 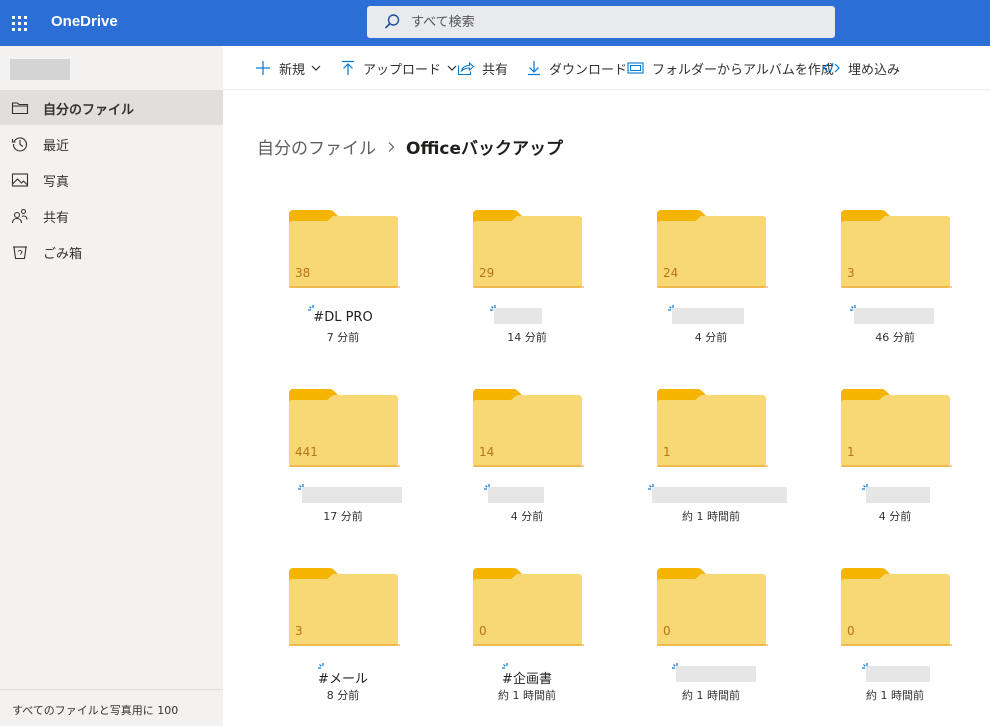 What do you see at coordinates (20, 180) in the screenshot?
I see `photo-icon` at bounding box center [20, 180].